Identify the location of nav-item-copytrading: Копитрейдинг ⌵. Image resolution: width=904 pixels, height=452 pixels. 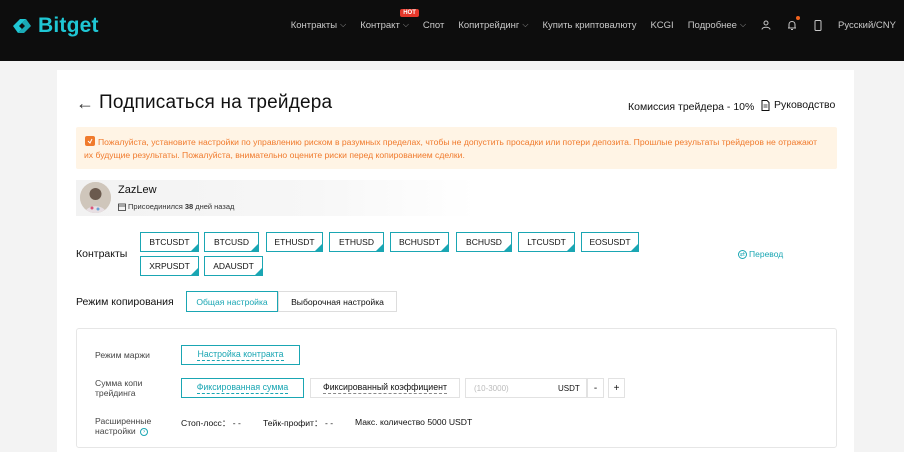
(493, 25).